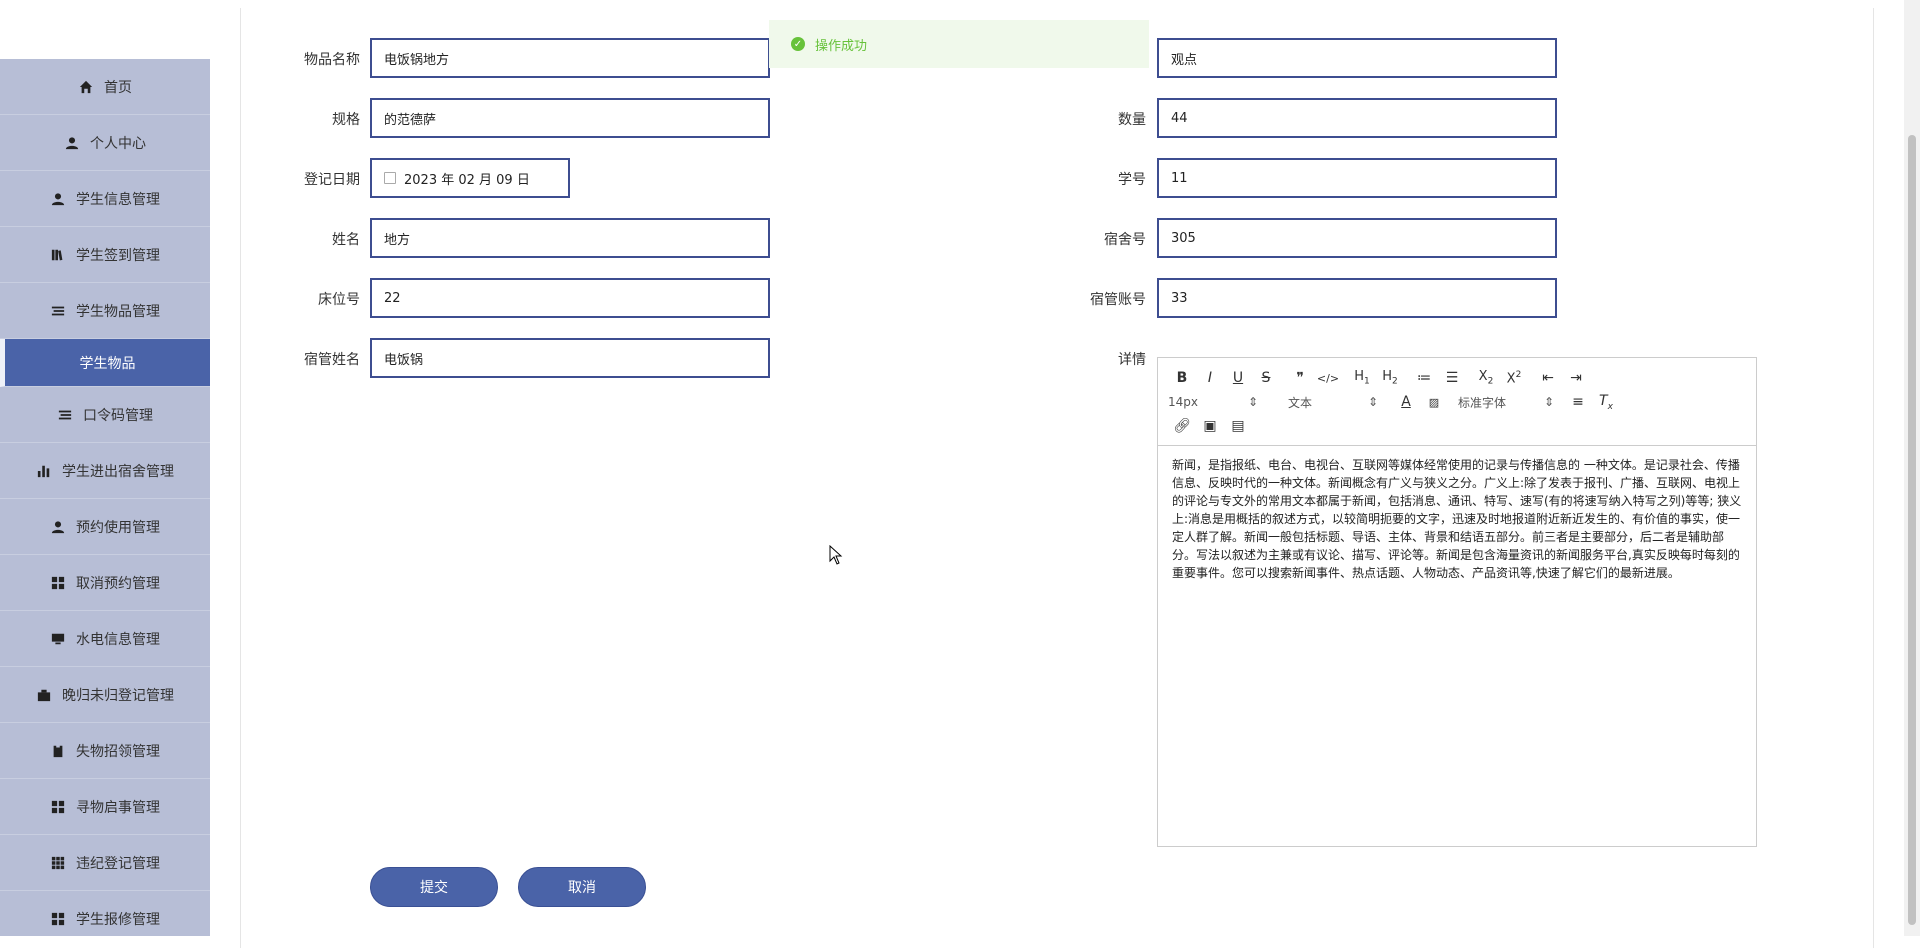  What do you see at coordinates (1506, 402) in the screenshot?
I see `font-family-select: 标准字体 ⇕` at bounding box center [1506, 402].